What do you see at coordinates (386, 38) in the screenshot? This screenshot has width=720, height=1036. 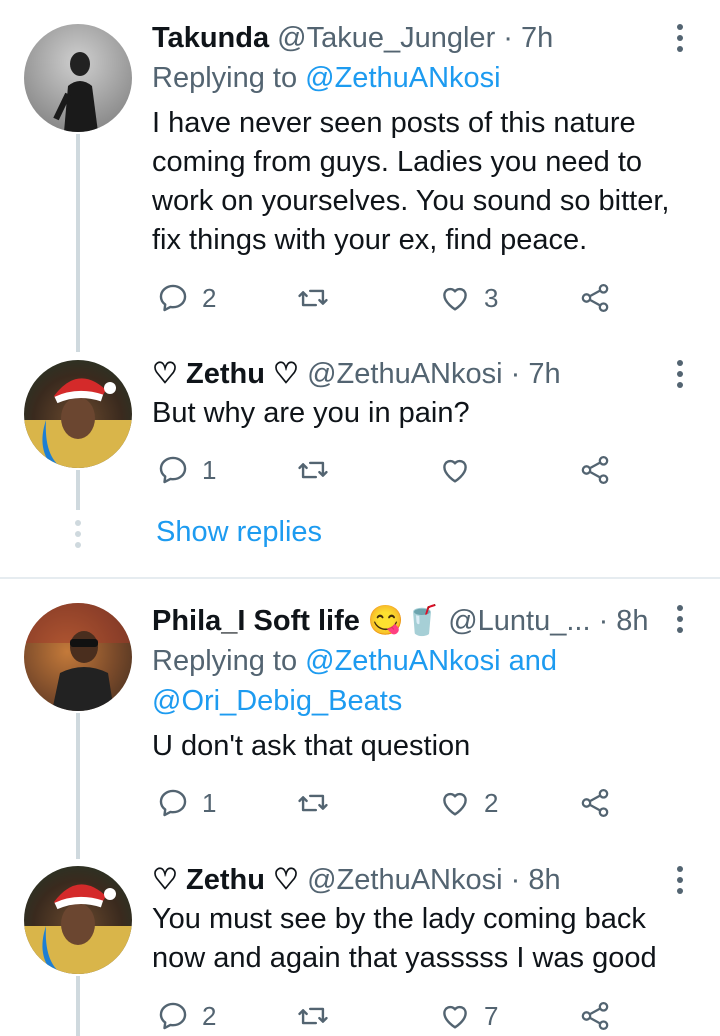 I see `user-handle: @Takue_Jungler` at bounding box center [386, 38].